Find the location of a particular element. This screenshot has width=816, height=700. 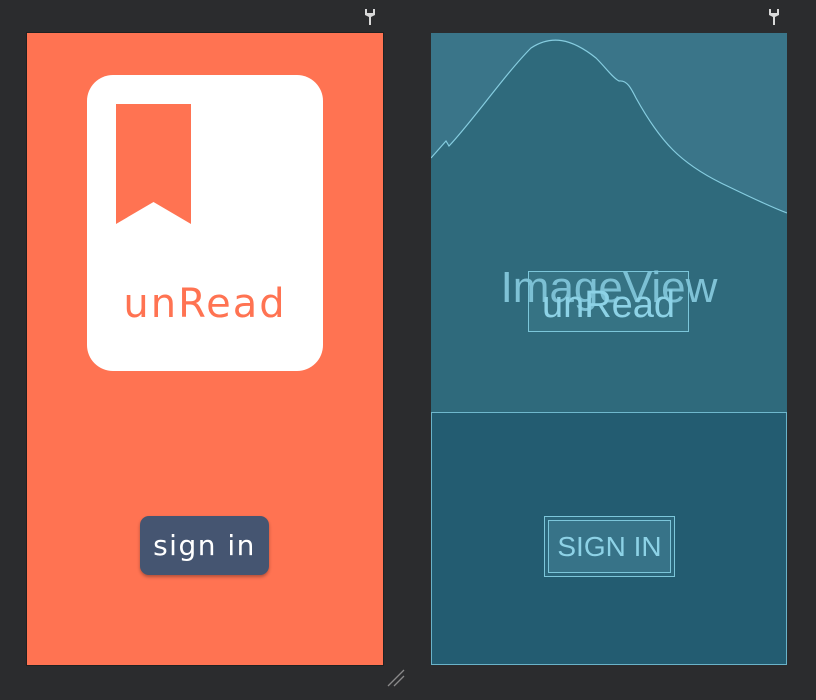

blueprint-sign-in-button: SIGN IN is located at coordinates (609, 546).